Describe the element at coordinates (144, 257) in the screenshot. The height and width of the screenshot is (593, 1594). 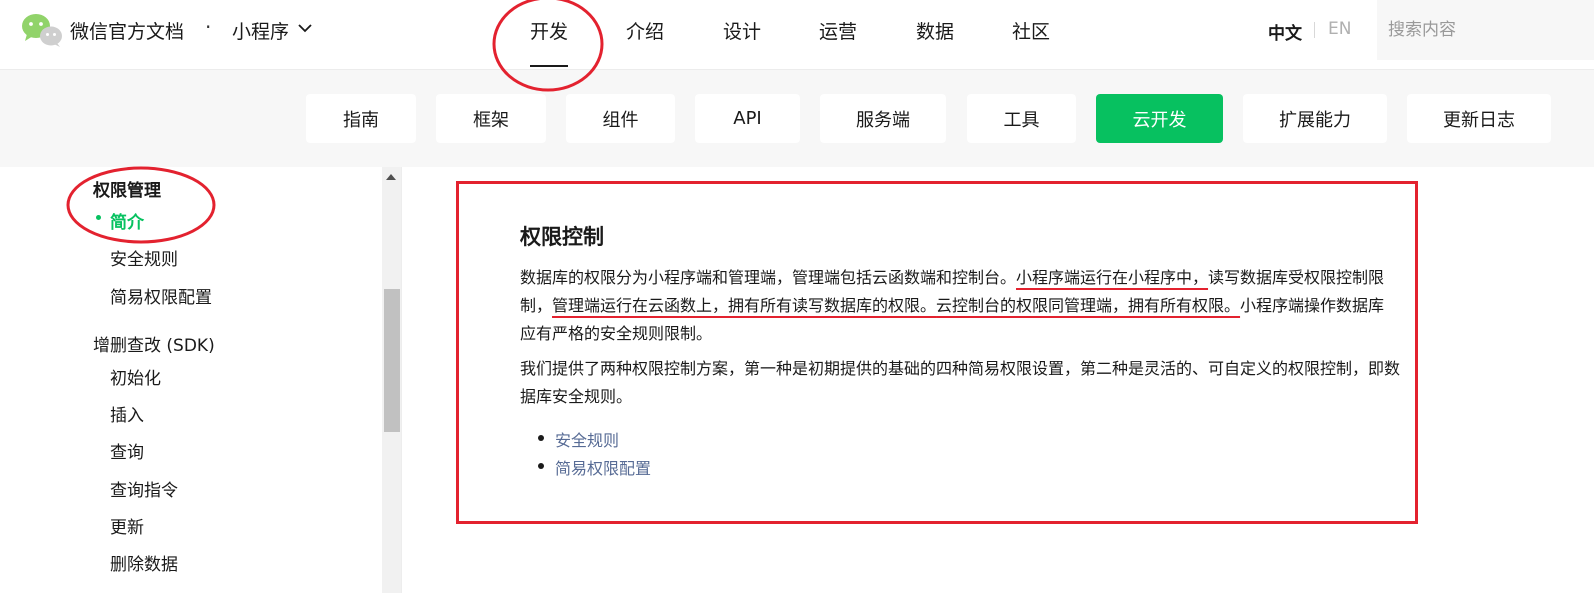
I see `sidebar-item-security-rules: 安全规则` at that location.